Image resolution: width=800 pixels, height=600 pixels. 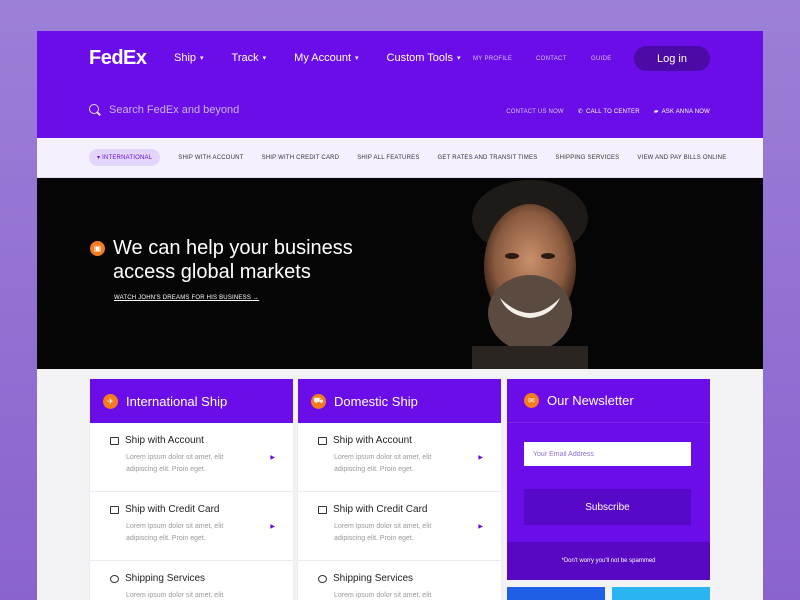 What do you see at coordinates (318, 401) in the screenshot?
I see `truck-icon: ⛟` at bounding box center [318, 401].